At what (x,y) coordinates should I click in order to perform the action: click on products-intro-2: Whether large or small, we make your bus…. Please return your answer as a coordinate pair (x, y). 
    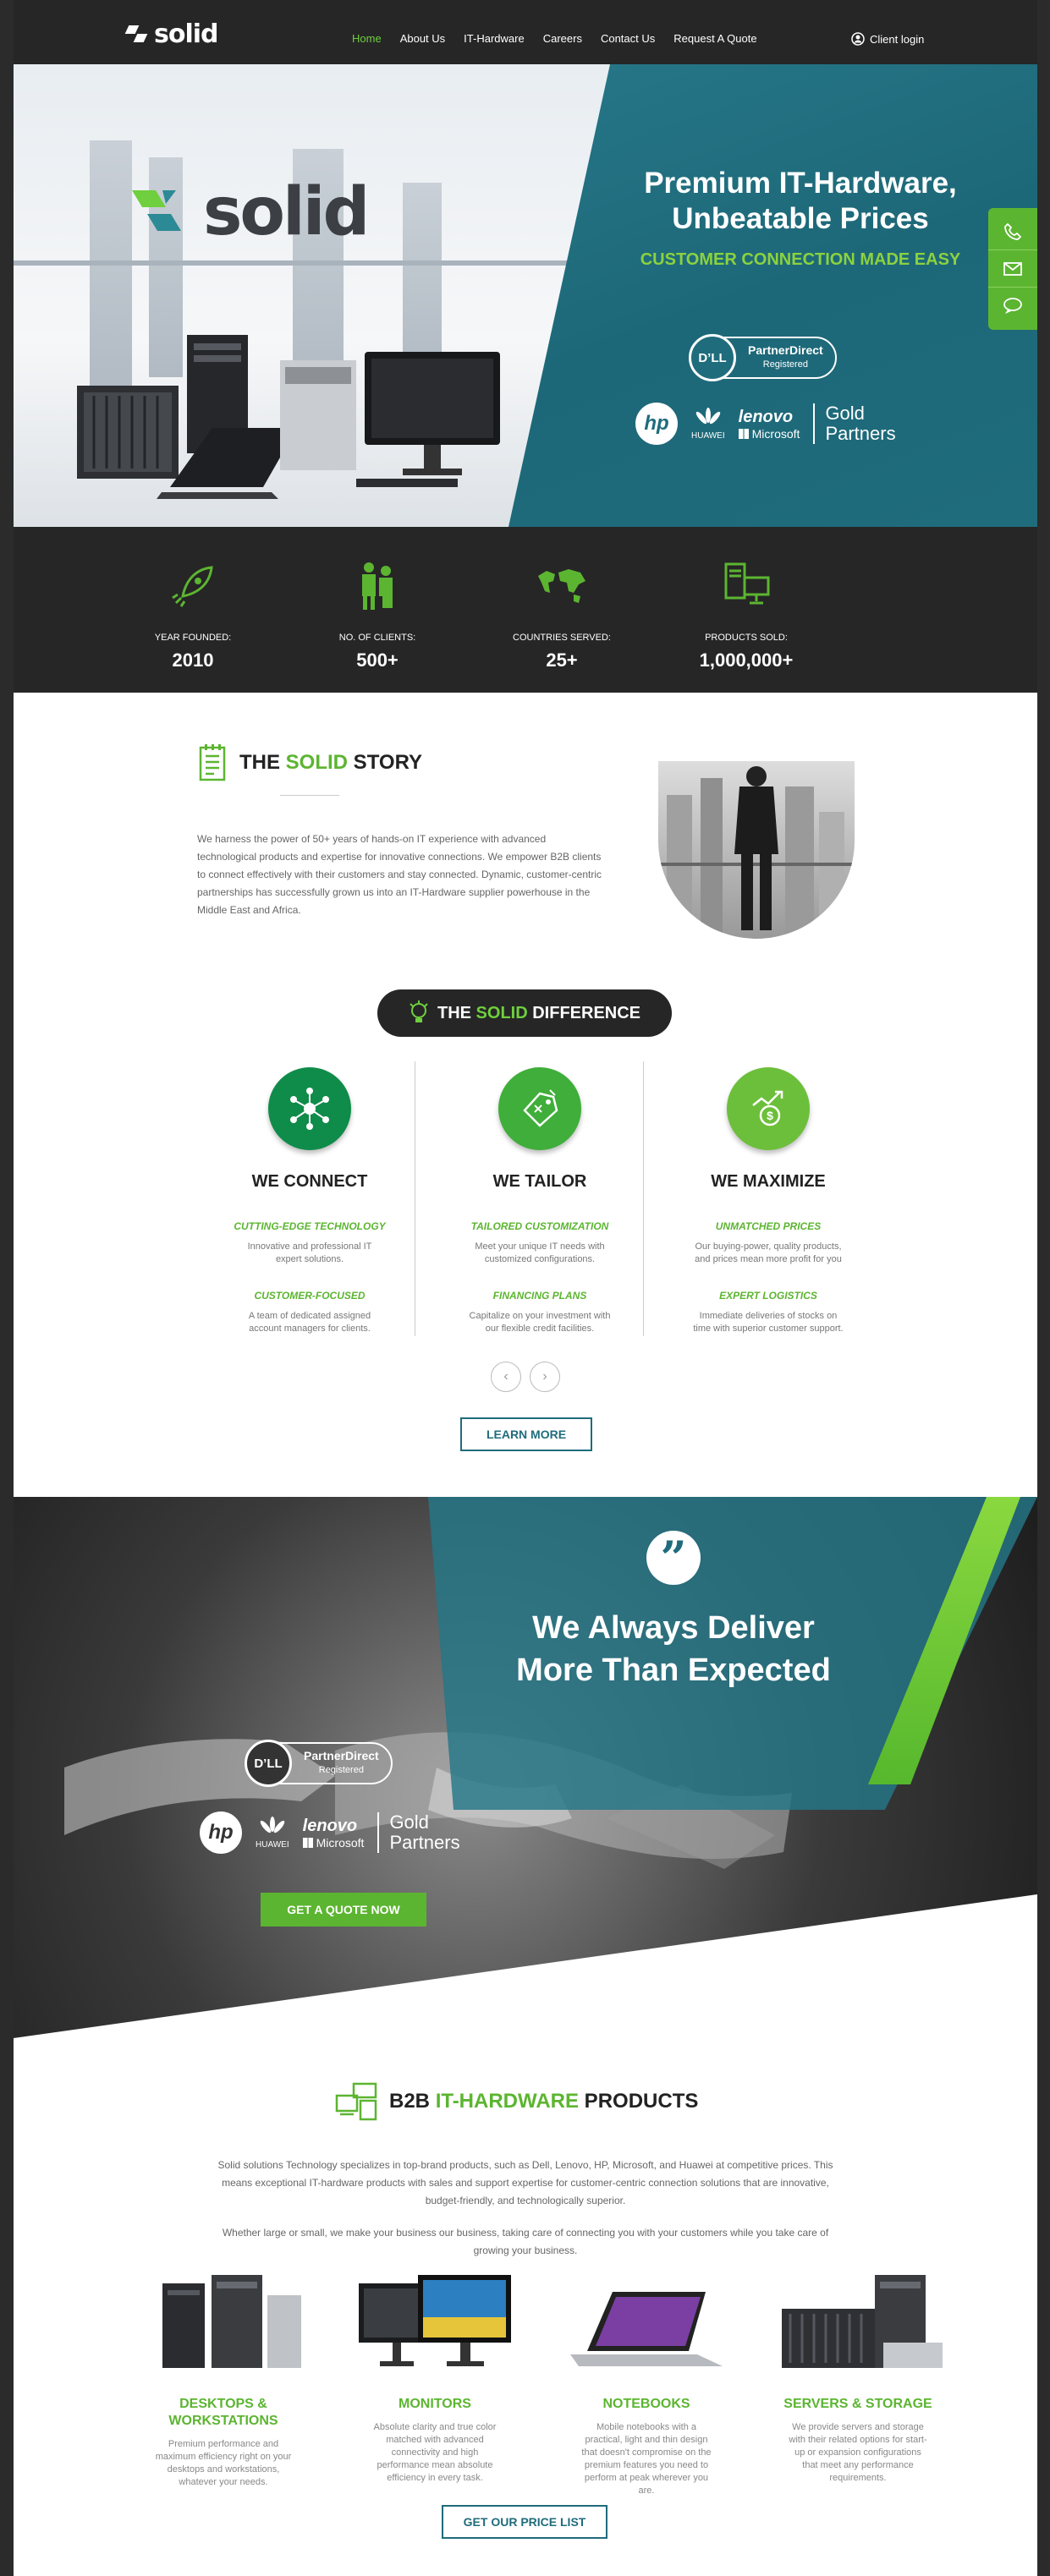
    Looking at the image, I should click on (526, 2241).